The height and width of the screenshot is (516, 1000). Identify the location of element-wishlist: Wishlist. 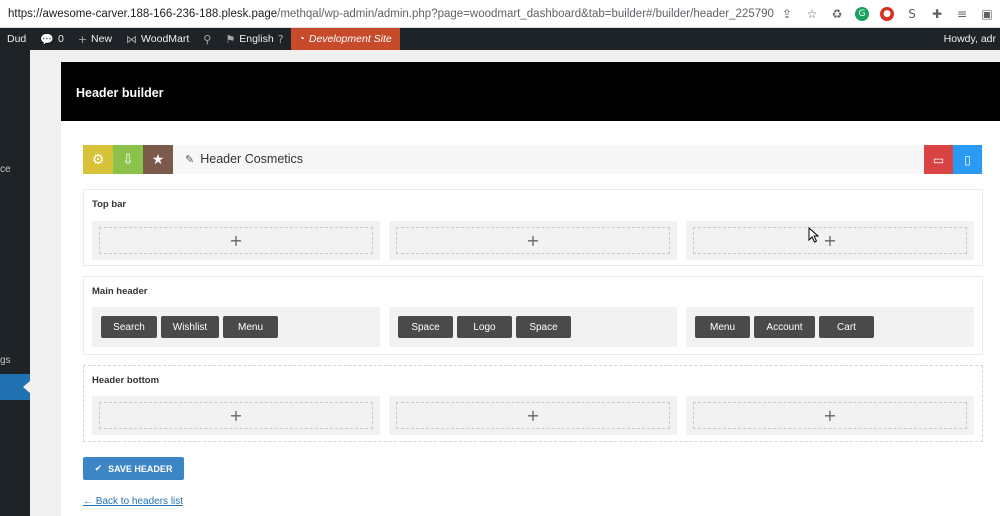
(190, 327).